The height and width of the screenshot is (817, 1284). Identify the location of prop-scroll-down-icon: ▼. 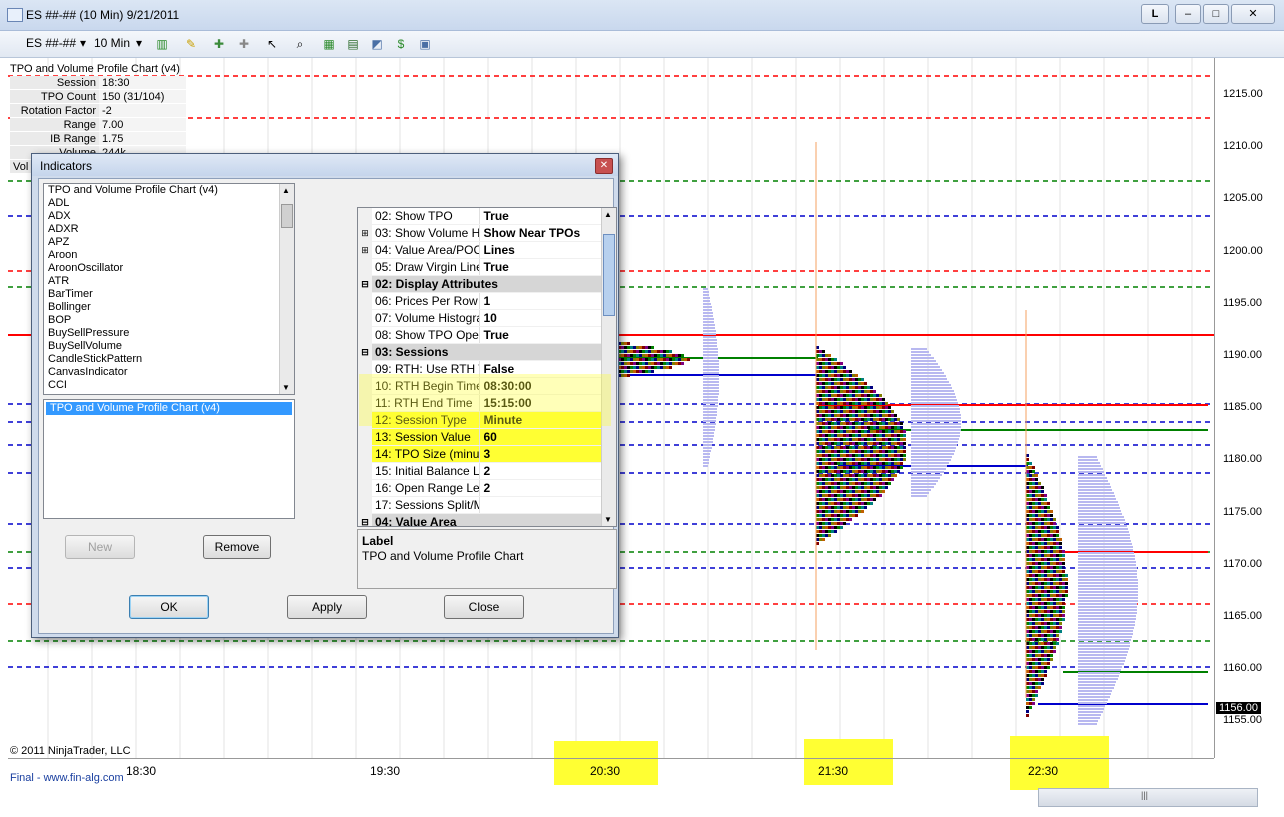
(608, 519).